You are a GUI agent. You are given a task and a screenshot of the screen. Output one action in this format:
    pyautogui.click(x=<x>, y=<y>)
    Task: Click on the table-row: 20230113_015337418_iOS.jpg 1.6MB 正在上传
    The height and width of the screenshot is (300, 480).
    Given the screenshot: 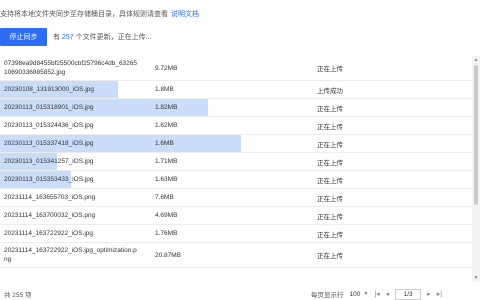 What is the action you would take?
    pyautogui.click(x=236, y=144)
    